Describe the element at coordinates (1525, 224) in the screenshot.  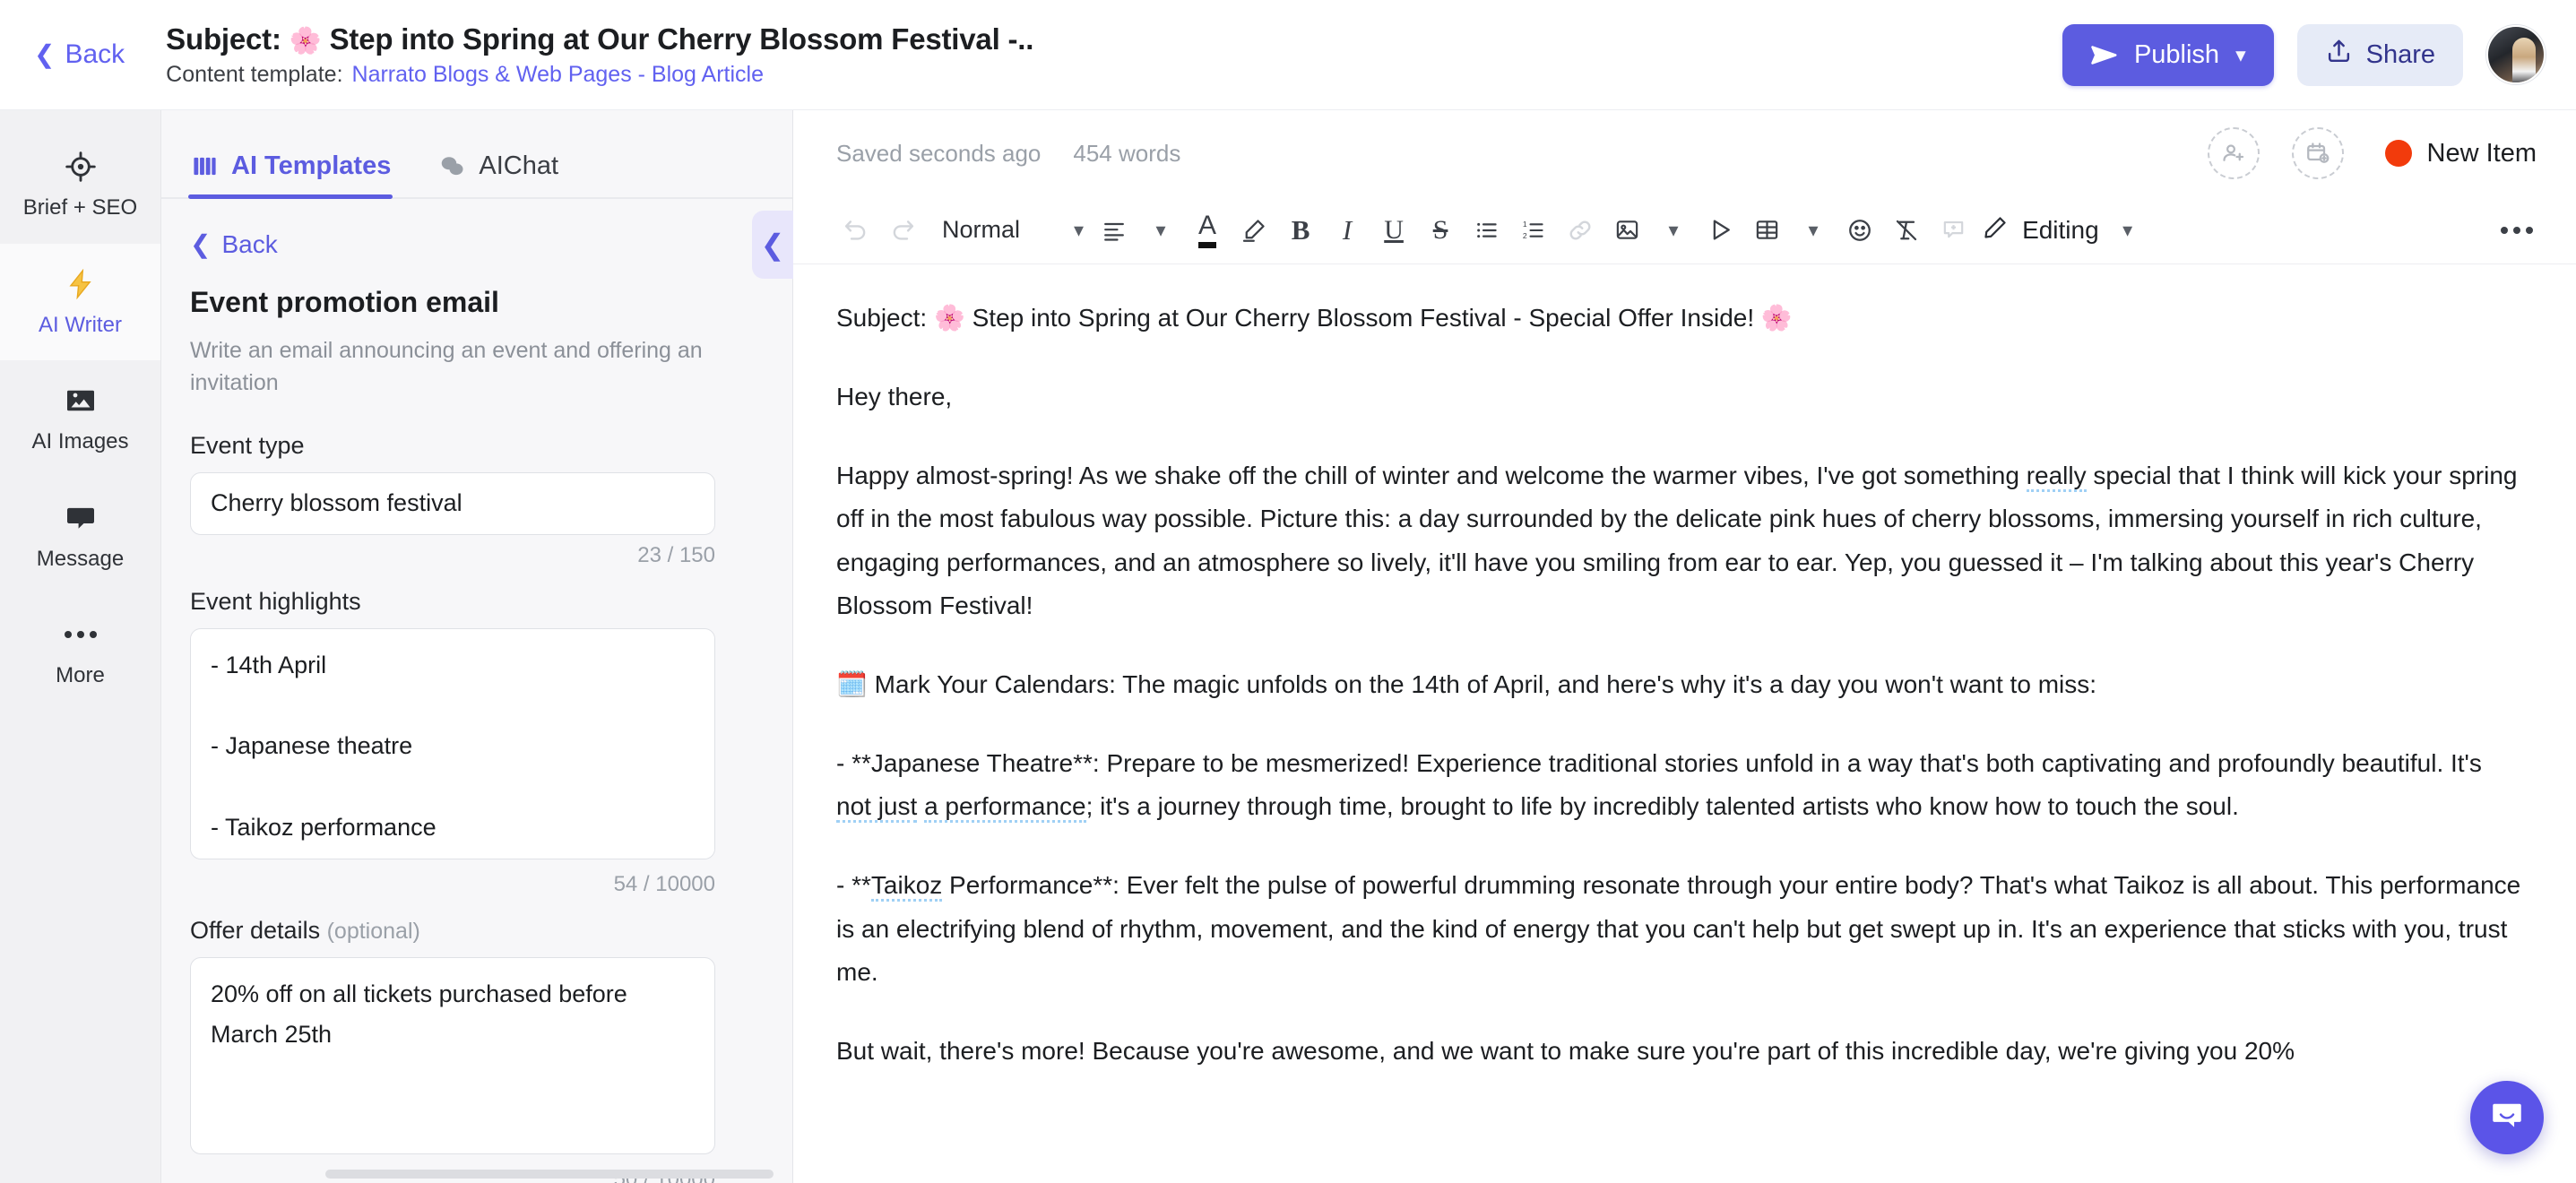
I see `svg-text: 1` at that location.